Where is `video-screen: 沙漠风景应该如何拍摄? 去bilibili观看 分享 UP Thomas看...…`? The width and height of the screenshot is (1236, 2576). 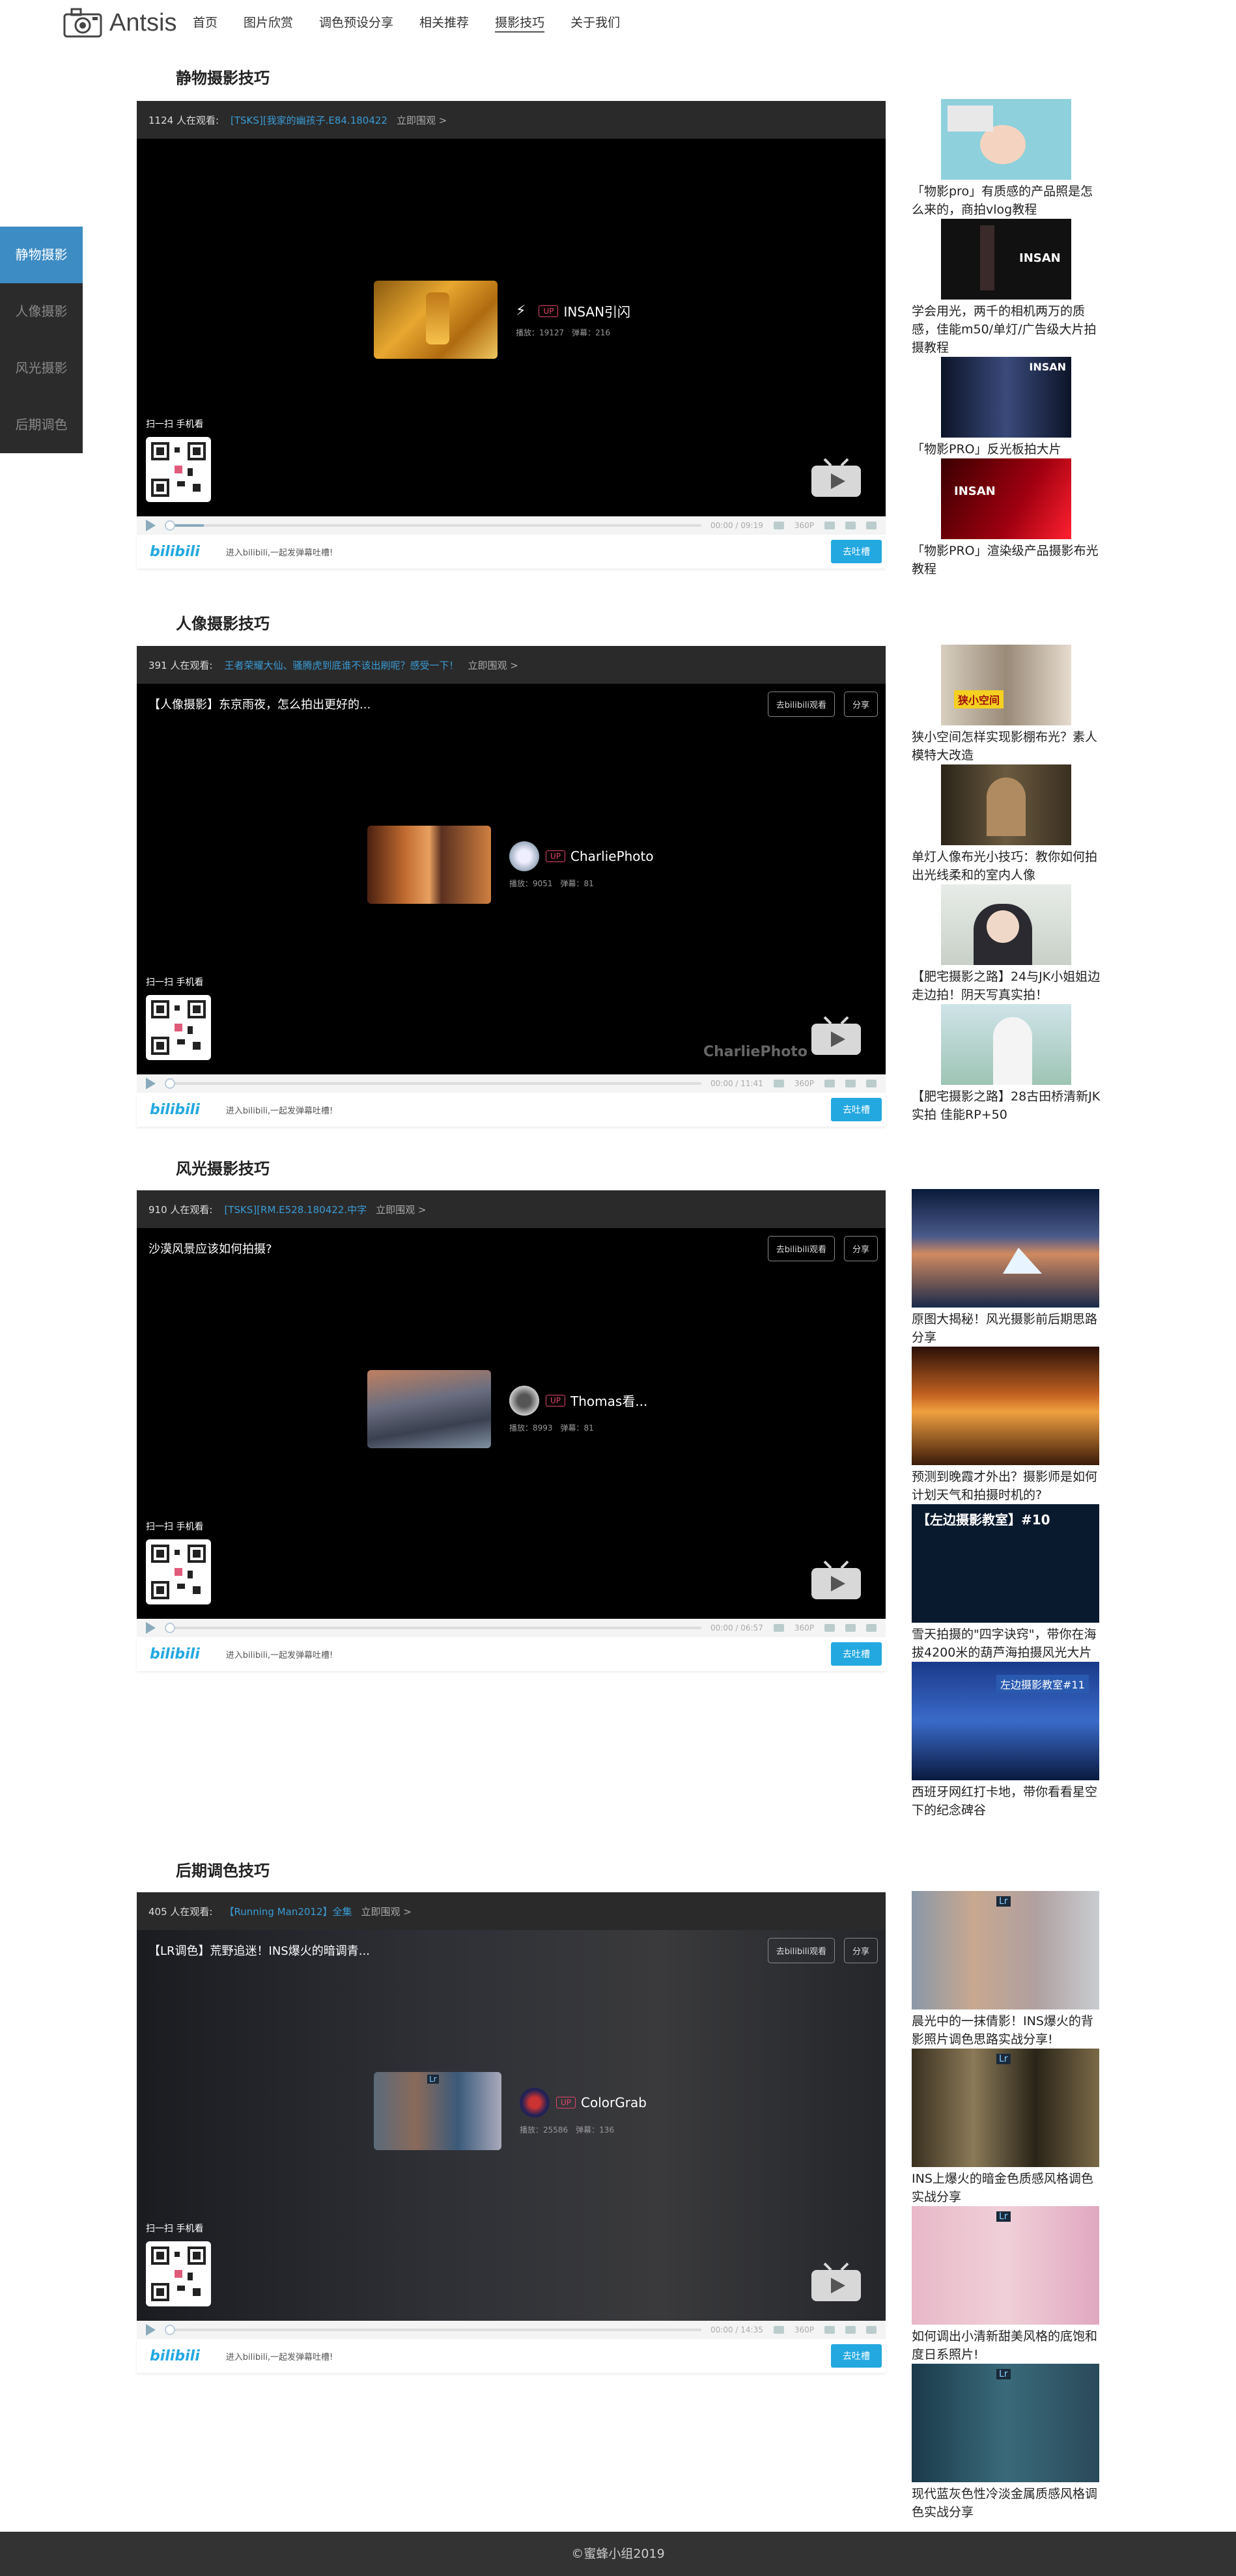
video-screen: 沙漠风景应该如何拍摄? 去bilibili观看 分享 UP Thomas看...… is located at coordinates (511, 1424).